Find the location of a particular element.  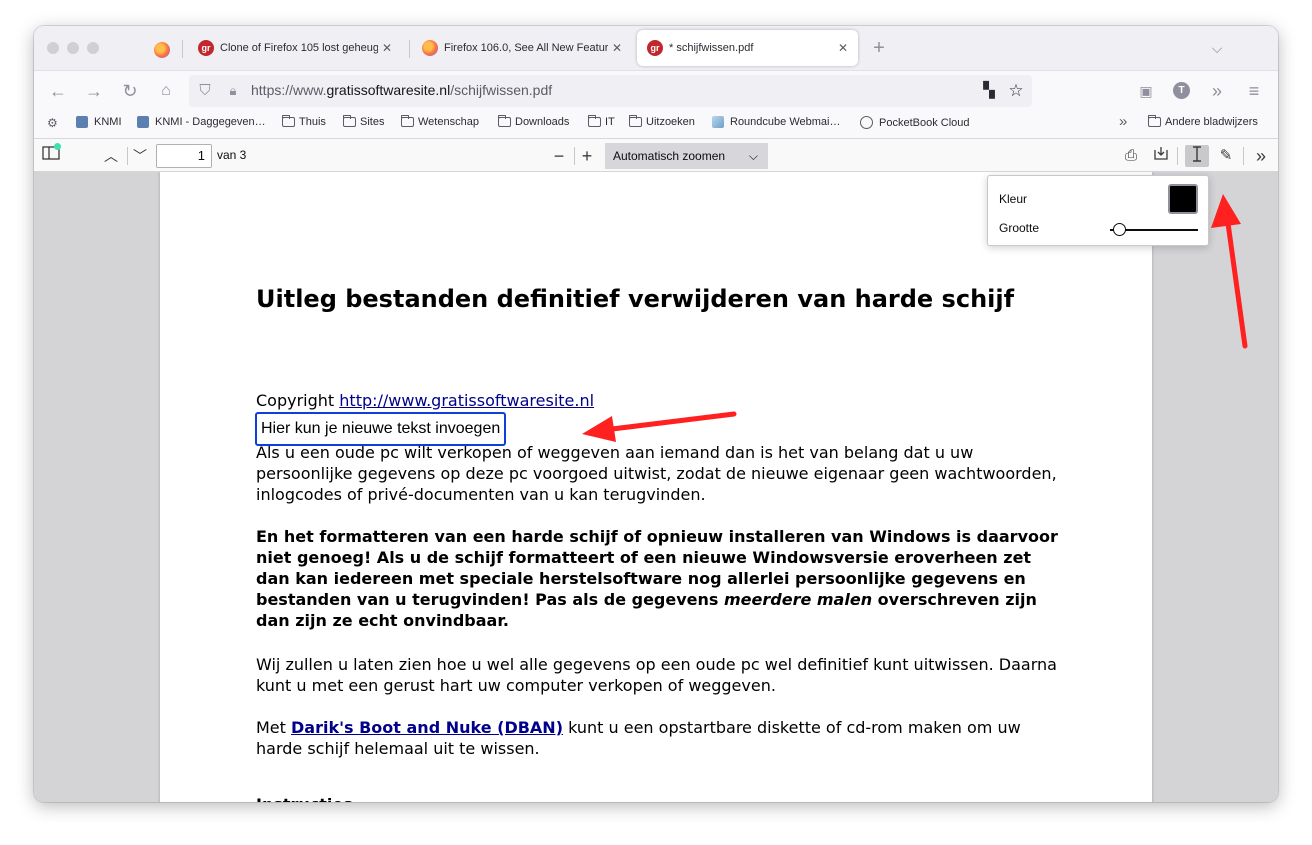

font-size-slider-thumb is located at coordinates (1119, 229).